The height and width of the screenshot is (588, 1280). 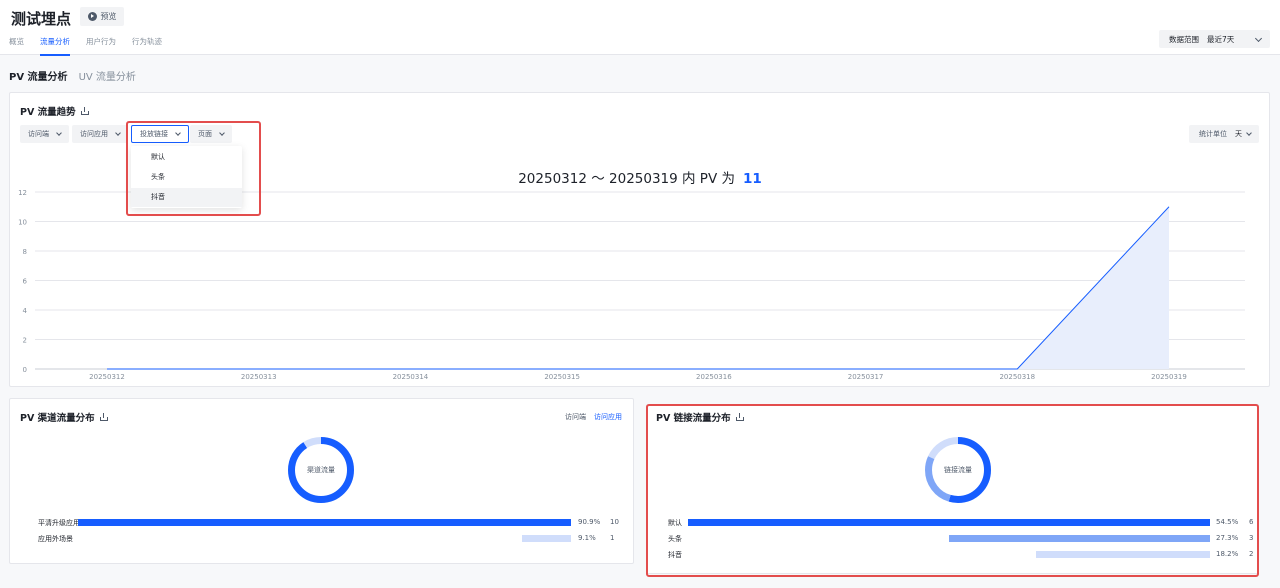 I want to click on link-row-label: 默认, so click(x=675, y=523).